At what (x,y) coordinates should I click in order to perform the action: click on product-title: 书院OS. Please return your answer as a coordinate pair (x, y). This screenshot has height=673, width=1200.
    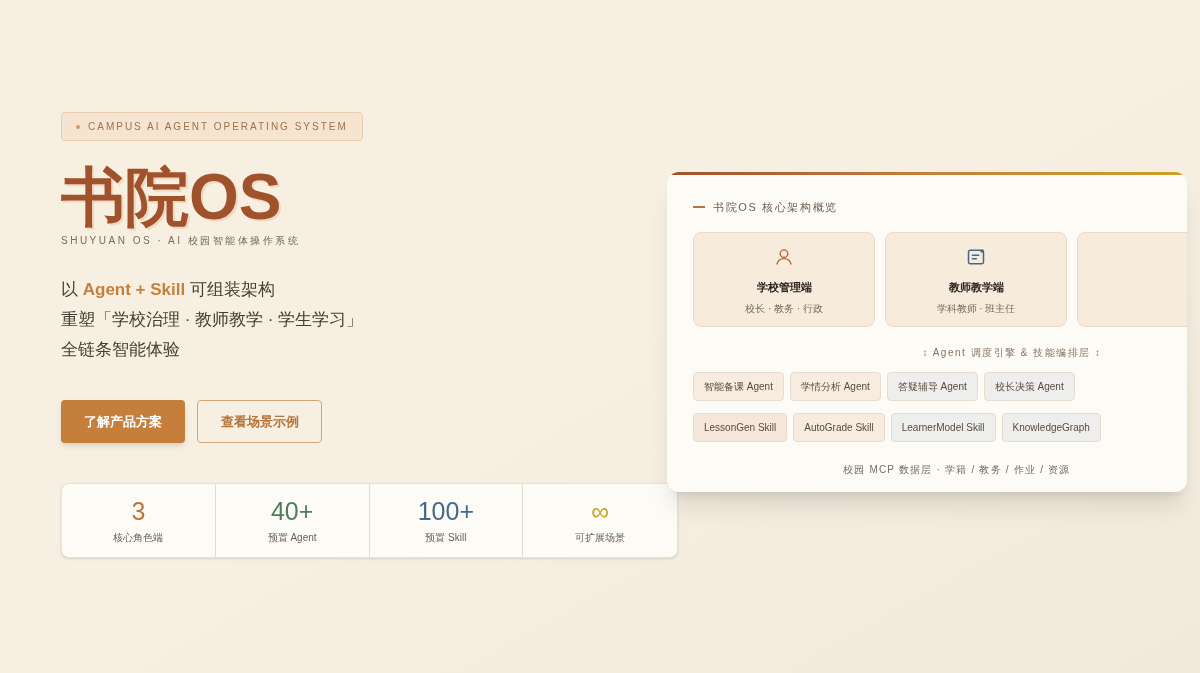
    Looking at the image, I should click on (172, 197).